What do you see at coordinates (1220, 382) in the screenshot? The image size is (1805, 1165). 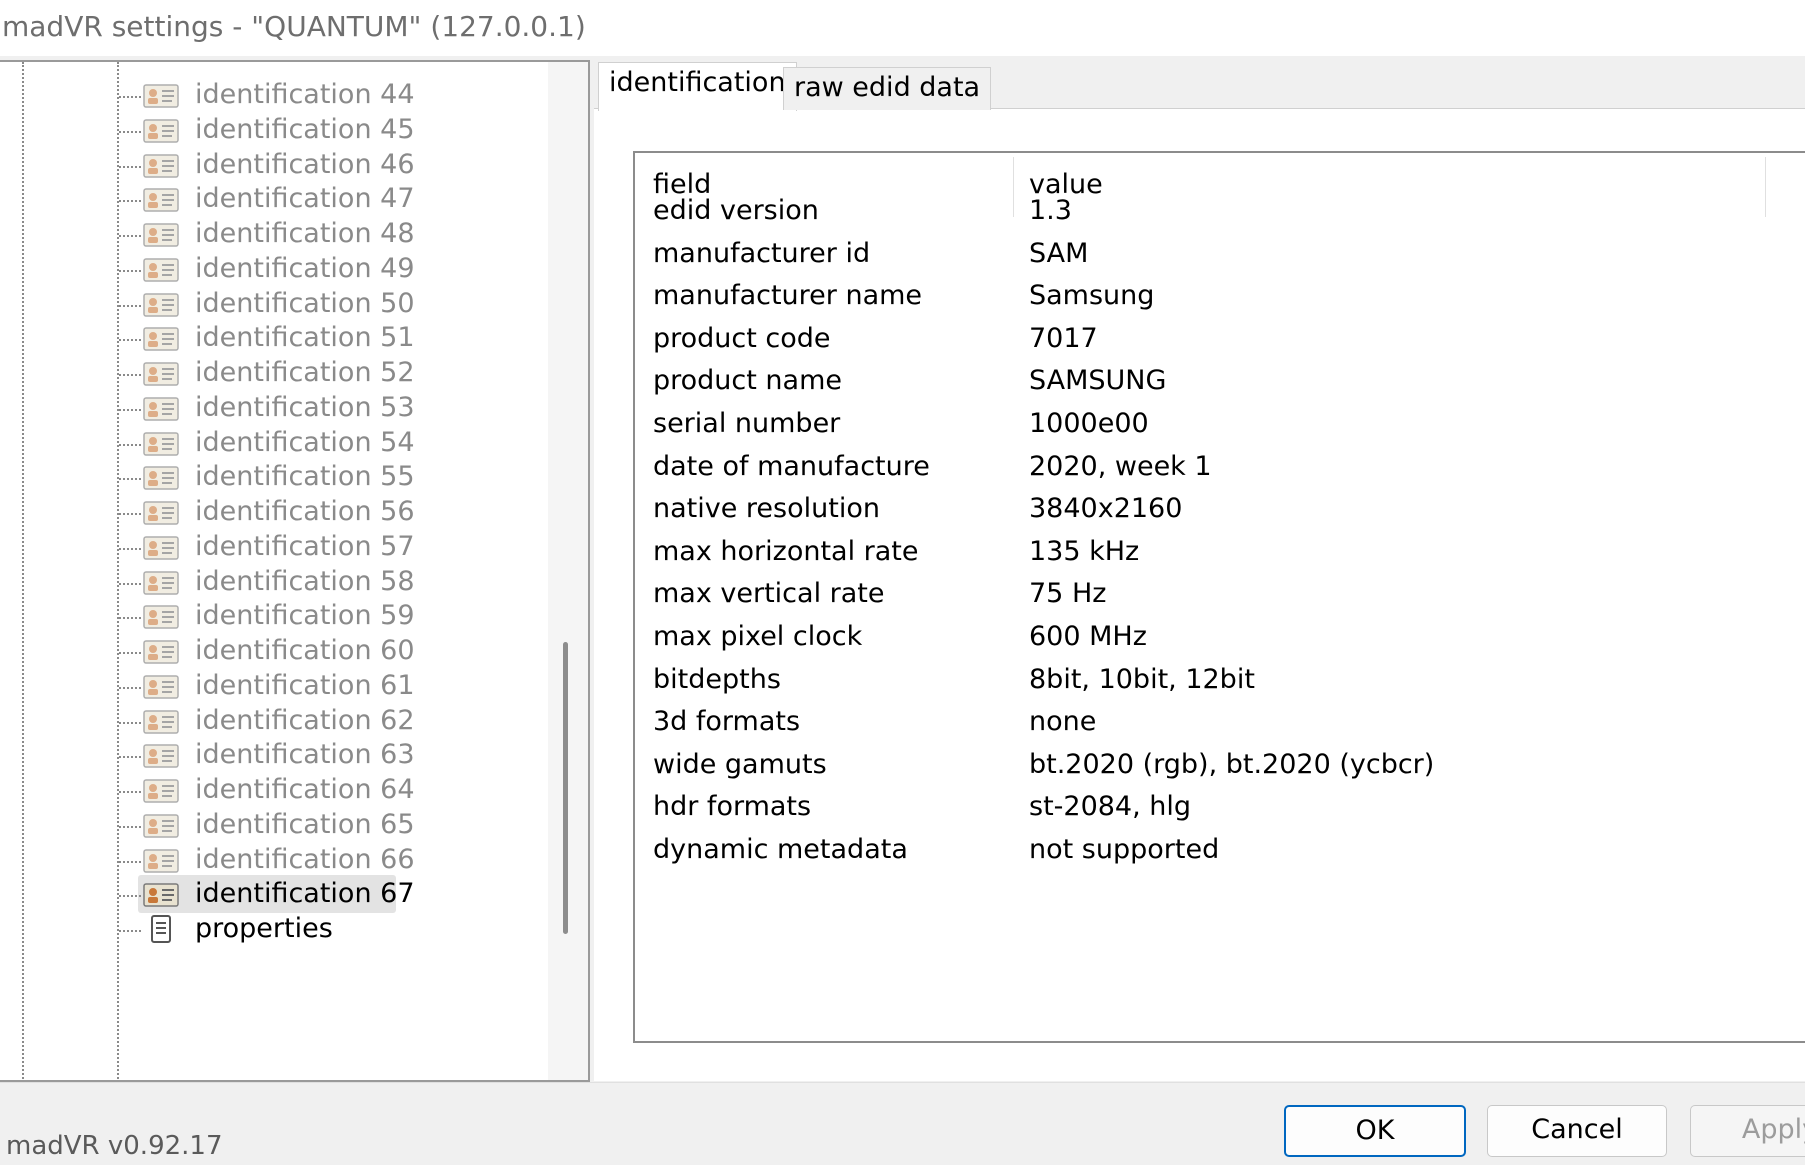 I see `table-row: product name SAMSUNG` at bounding box center [1220, 382].